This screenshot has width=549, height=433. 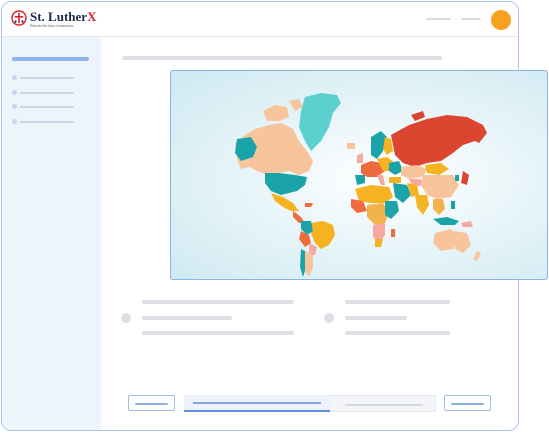 I want to click on map-region-russia-islands, so click(x=418, y=116).